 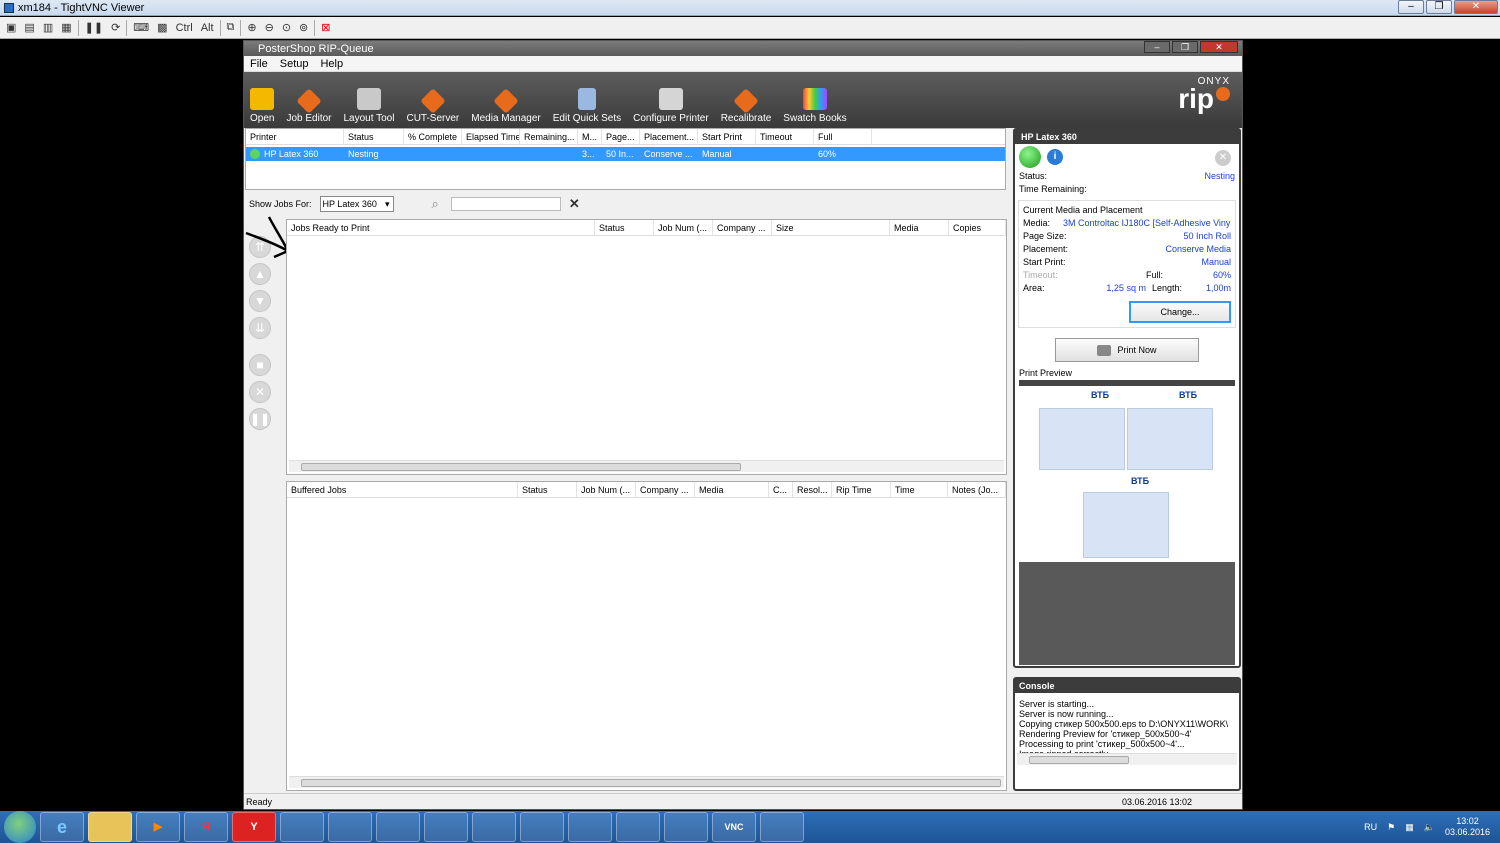 What do you see at coordinates (325, 27) in the screenshot?
I see `fullscreen-icon: ⊠` at bounding box center [325, 27].